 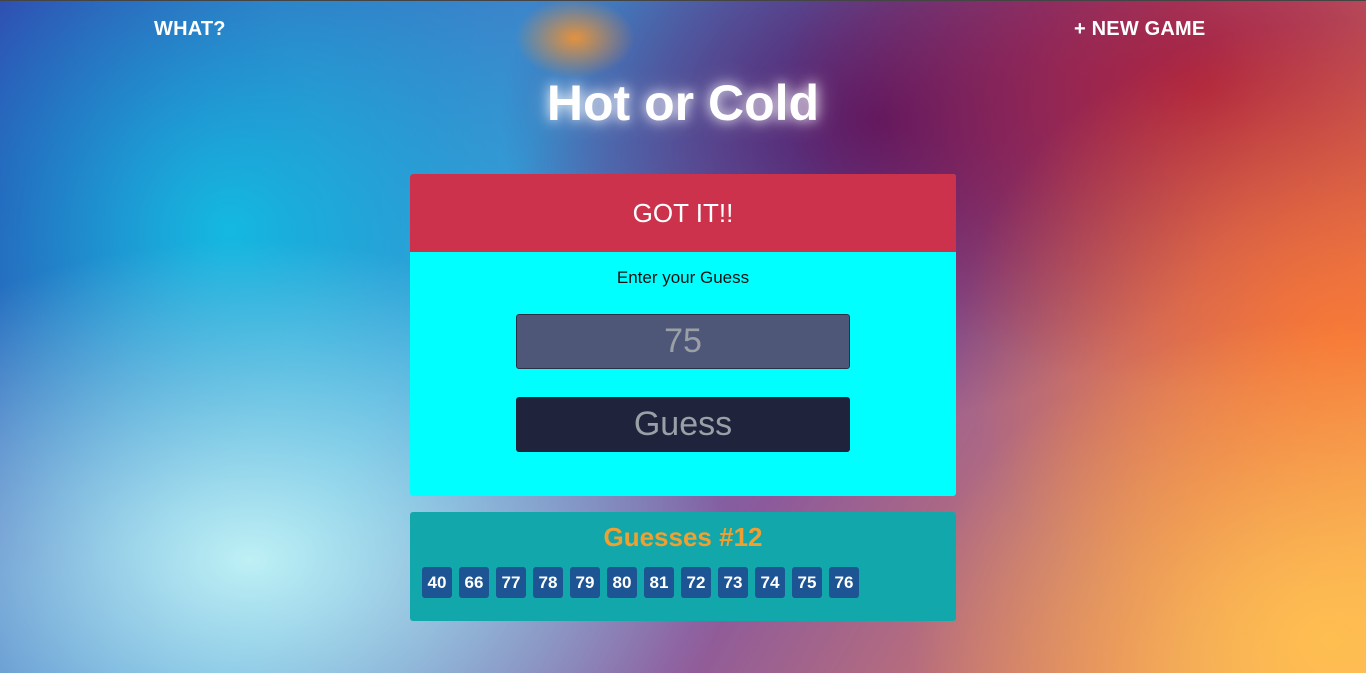 What do you see at coordinates (659, 582) in the screenshot?
I see `guess-history-item: 81` at bounding box center [659, 582].